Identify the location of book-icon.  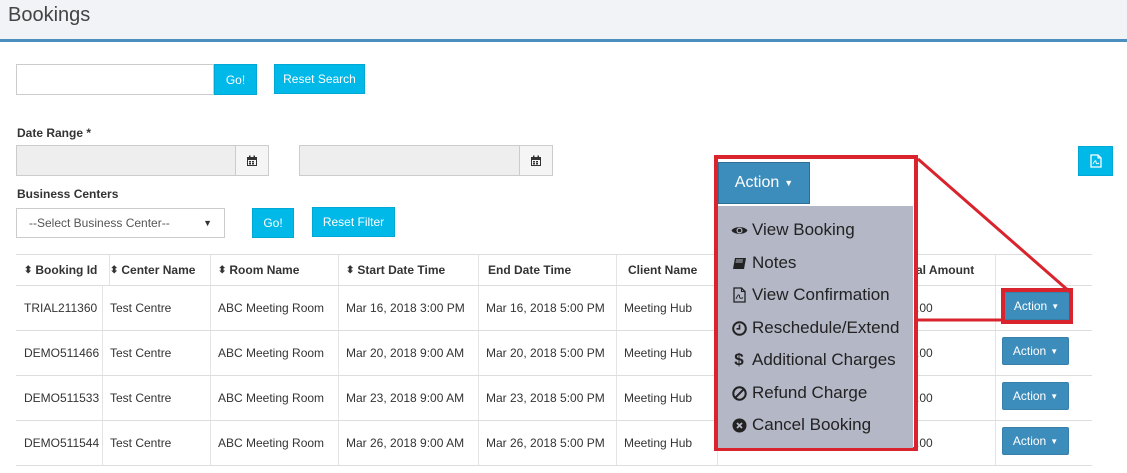
(739, 263).